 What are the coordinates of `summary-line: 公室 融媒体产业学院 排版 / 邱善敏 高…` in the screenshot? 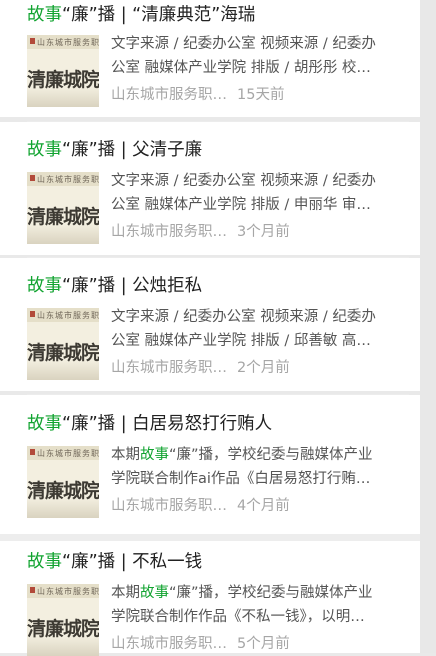 It's located at (241, 341).